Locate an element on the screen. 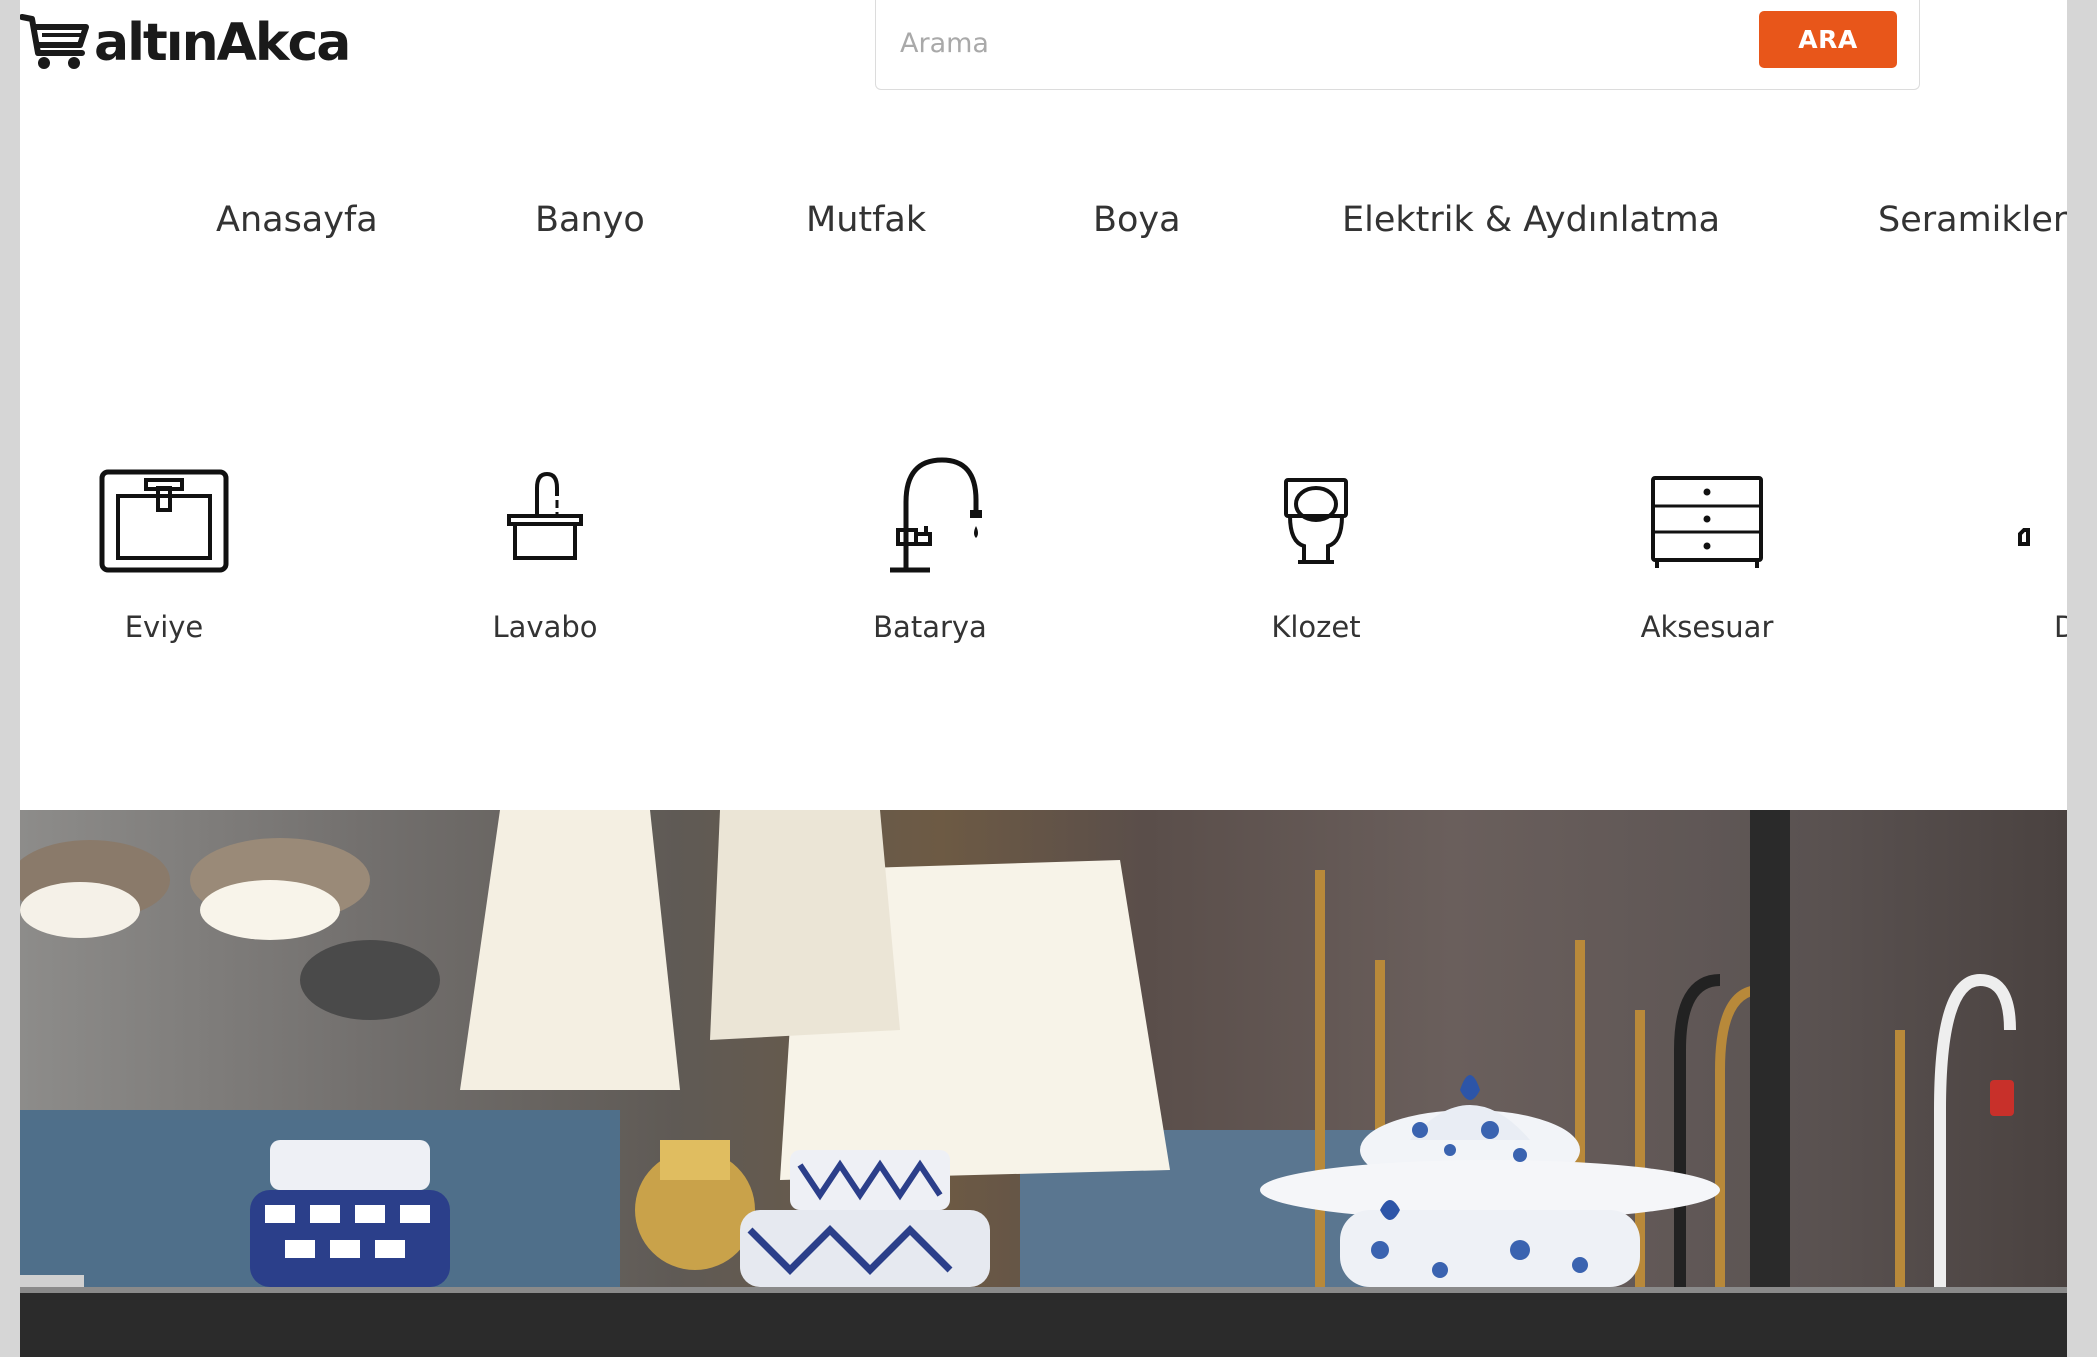  cabinet-icon is located at coordinates (1707, 520).